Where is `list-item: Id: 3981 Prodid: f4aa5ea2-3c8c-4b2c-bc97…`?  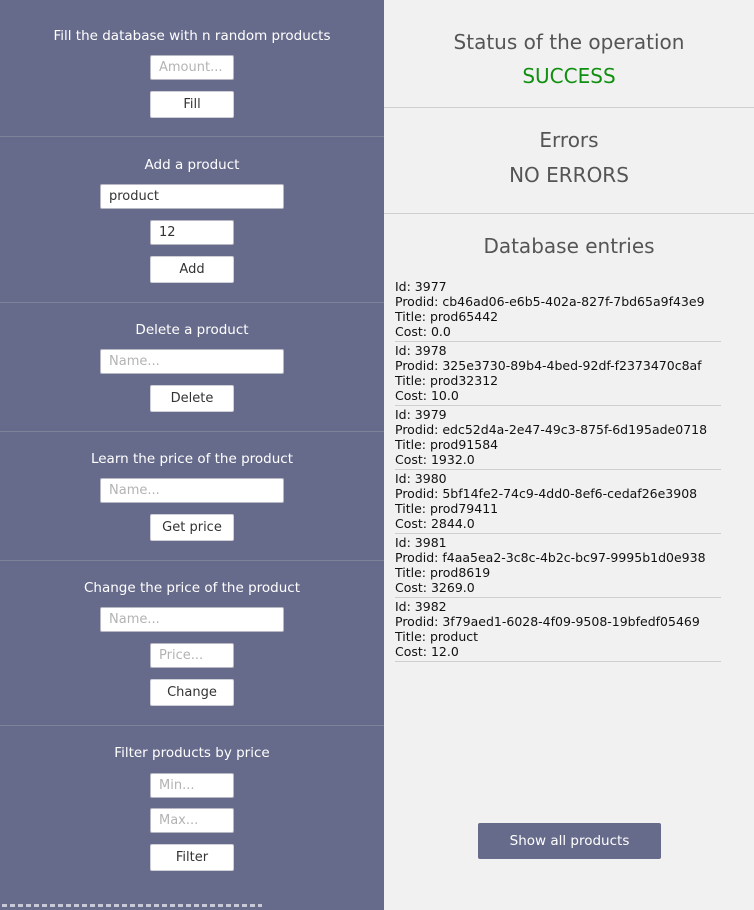 list-item: Id: 3981 Prodid: f4aa5ea2-3c8c-4b2c-bc97… is located at coordinates (558, 566).